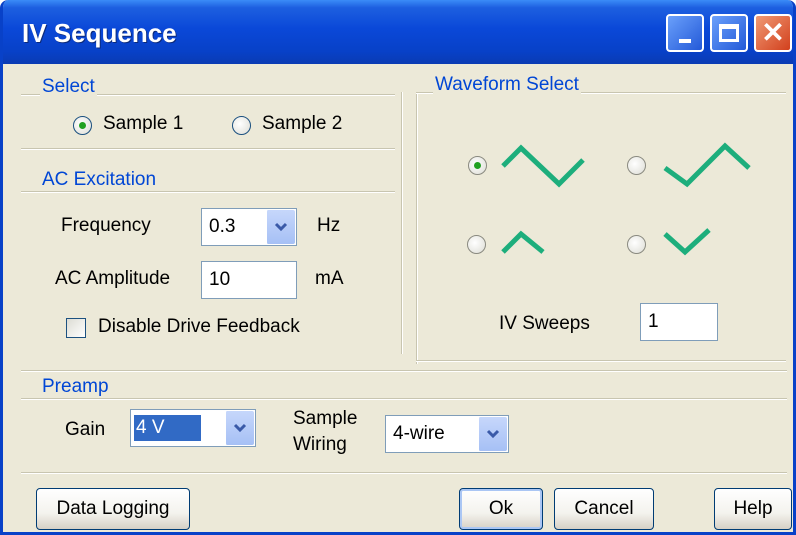  I want to click on frequency-dropdown-button, so click(280, 227).